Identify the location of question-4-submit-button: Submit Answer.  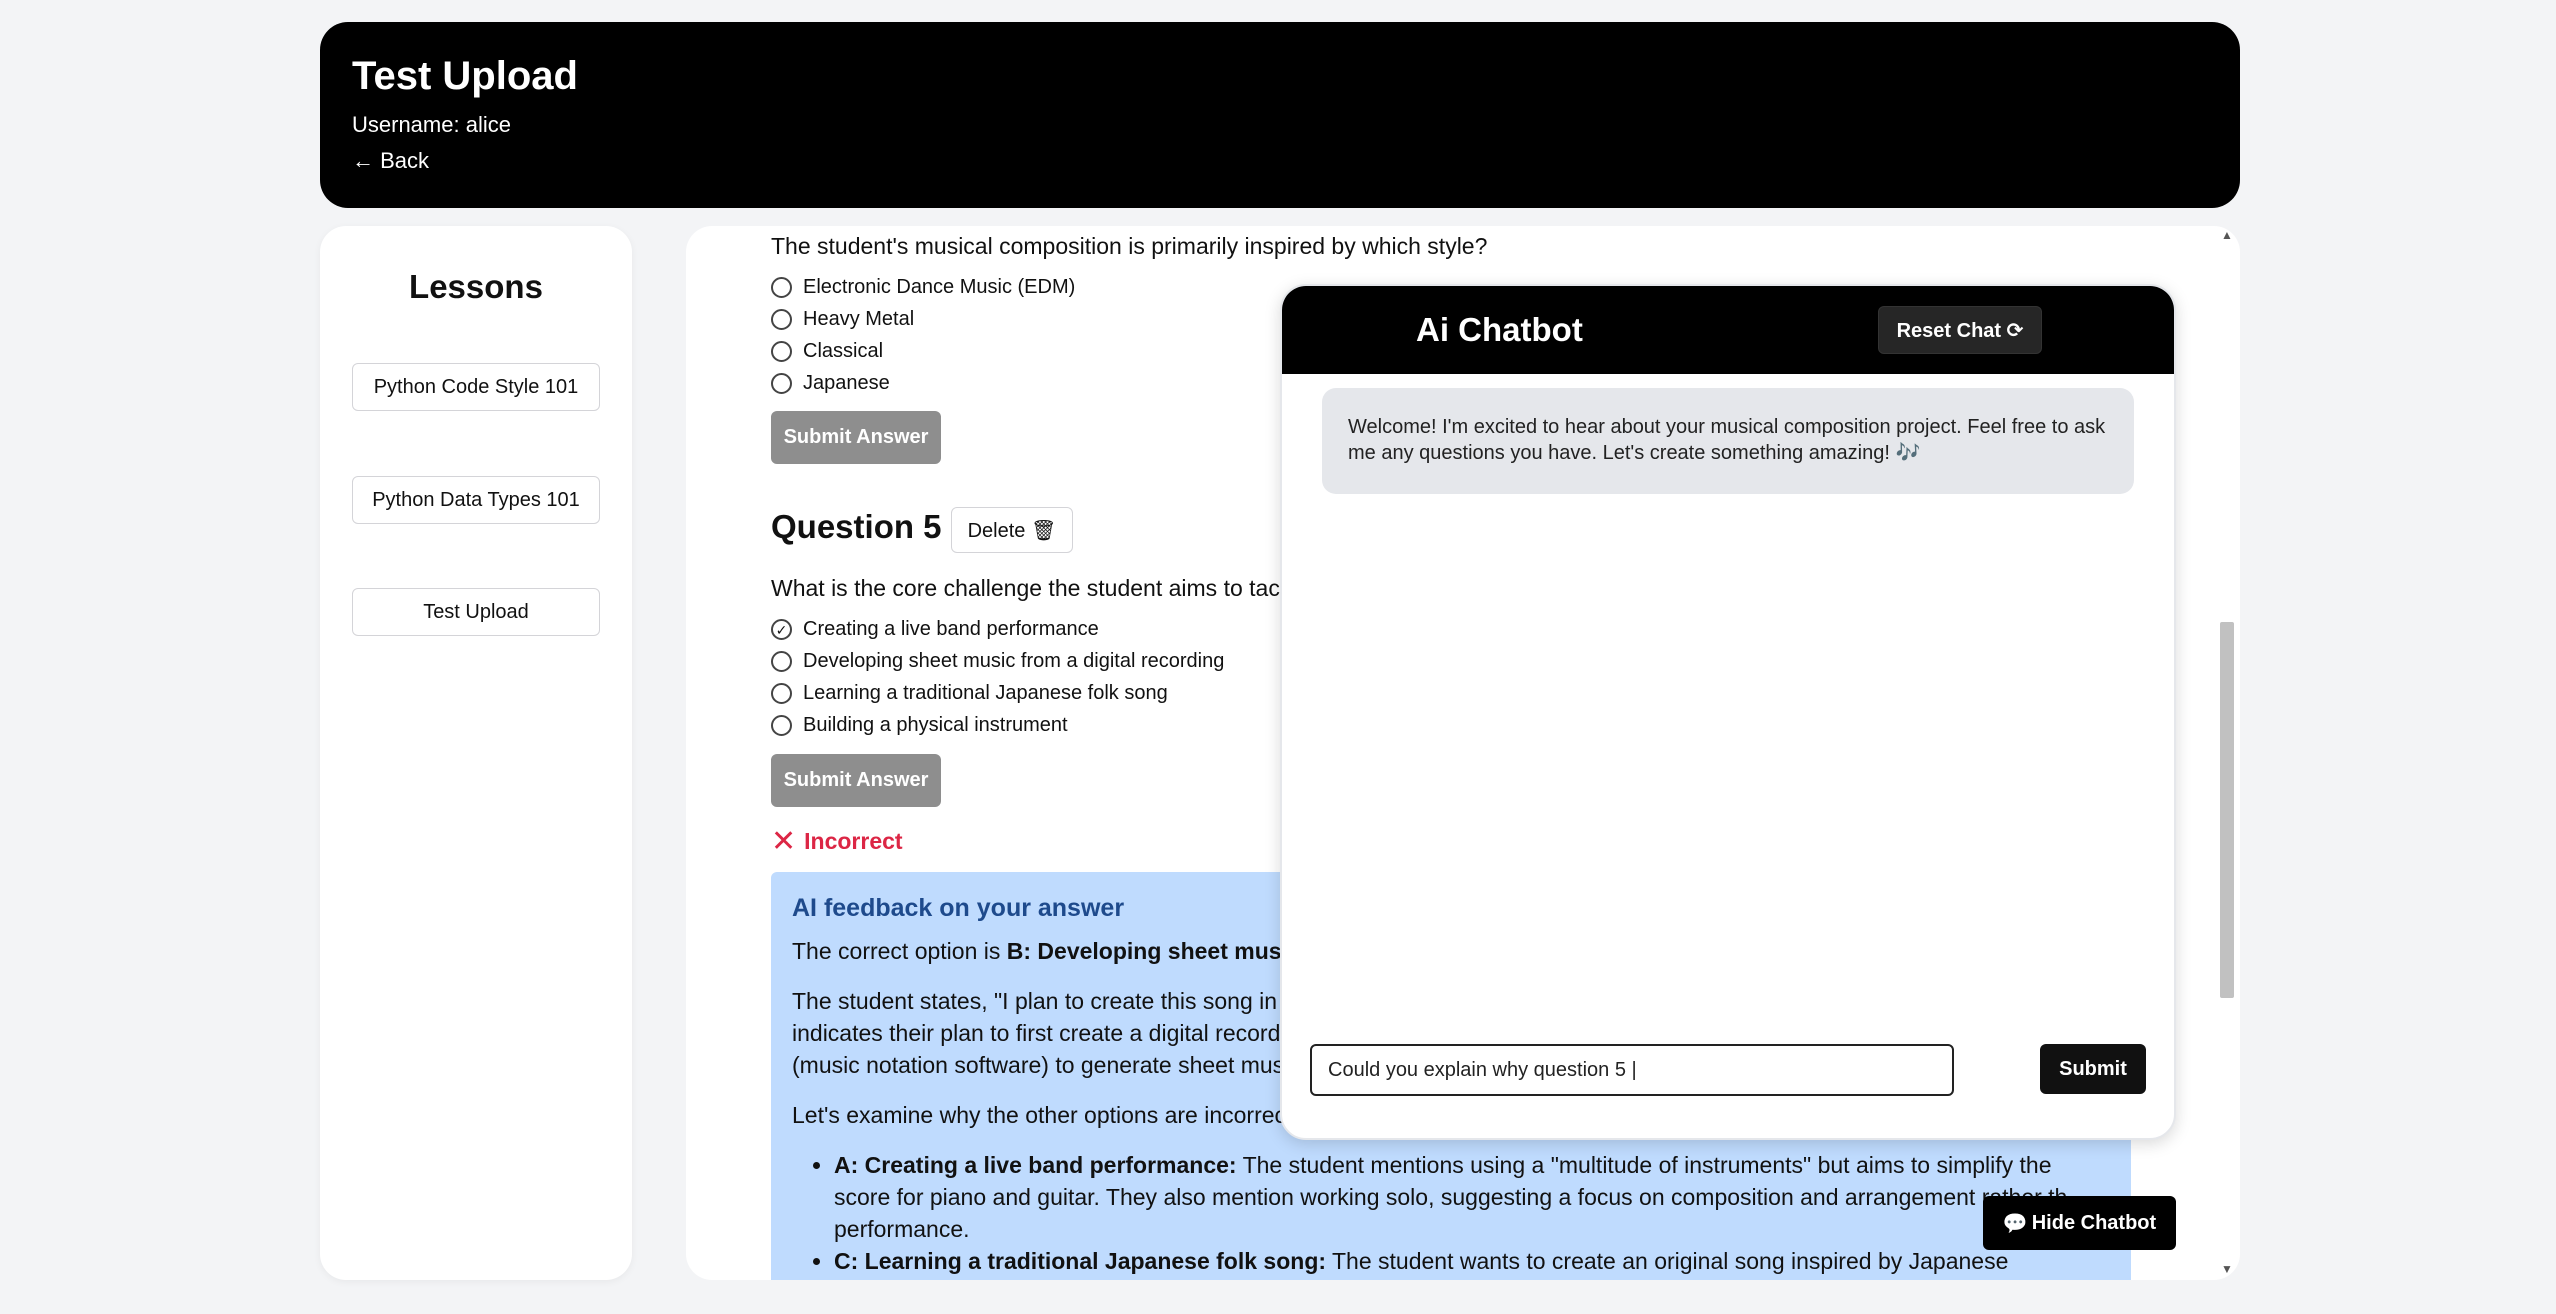
(856, 437).